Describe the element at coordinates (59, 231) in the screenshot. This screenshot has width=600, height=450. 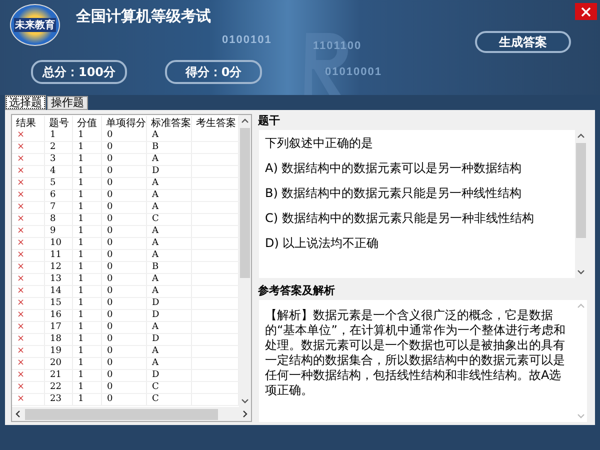
I see `table-cell: 9` at that location.